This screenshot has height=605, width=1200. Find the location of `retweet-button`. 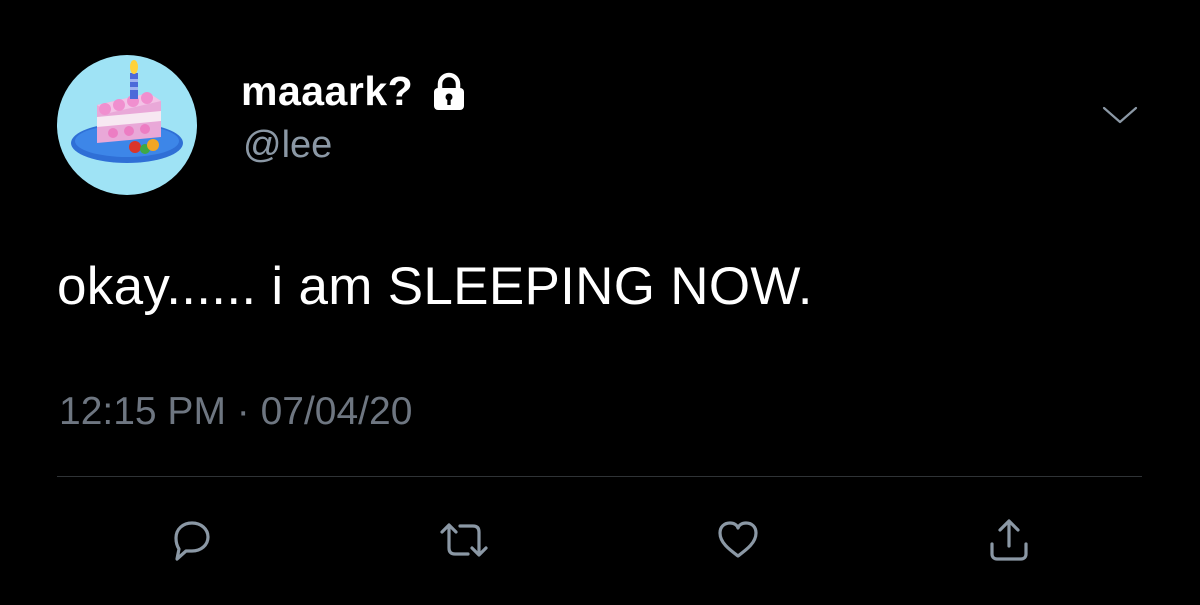

retweet-button is located at coordinates (464, 540).